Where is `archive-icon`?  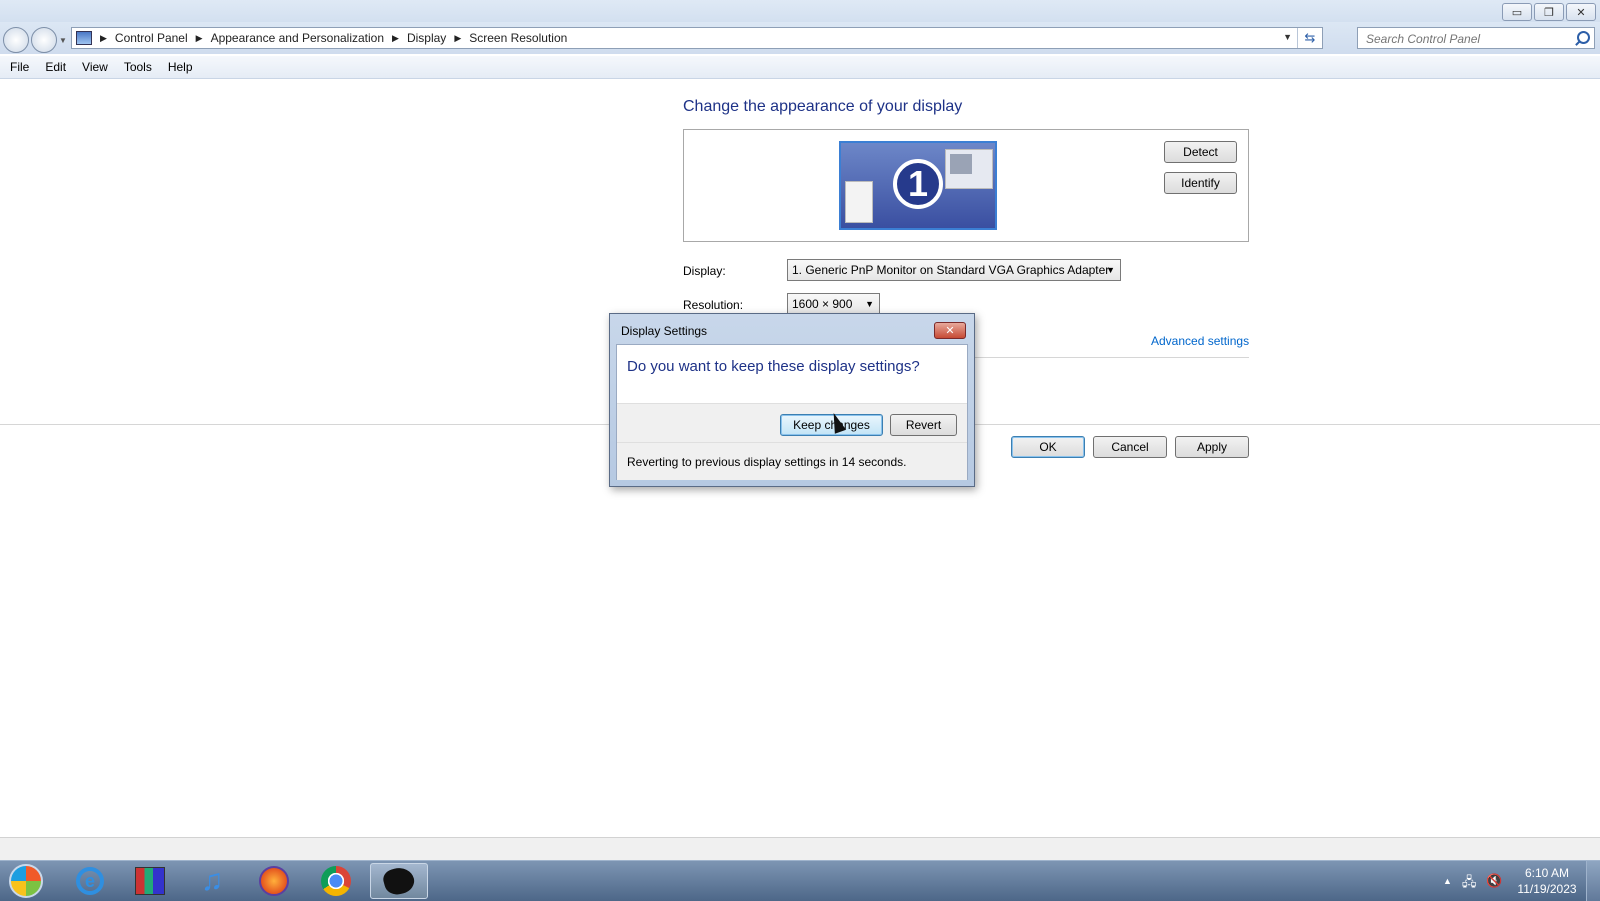
archive-icon is located at coordinates (150, 881).